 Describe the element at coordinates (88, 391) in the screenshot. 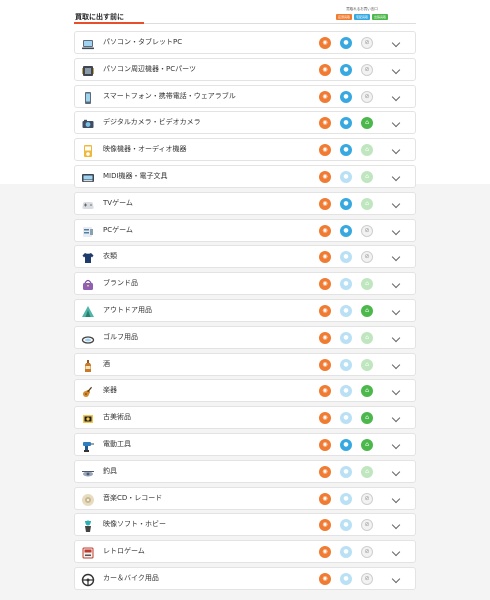

I see `guitar-icon` at that location.